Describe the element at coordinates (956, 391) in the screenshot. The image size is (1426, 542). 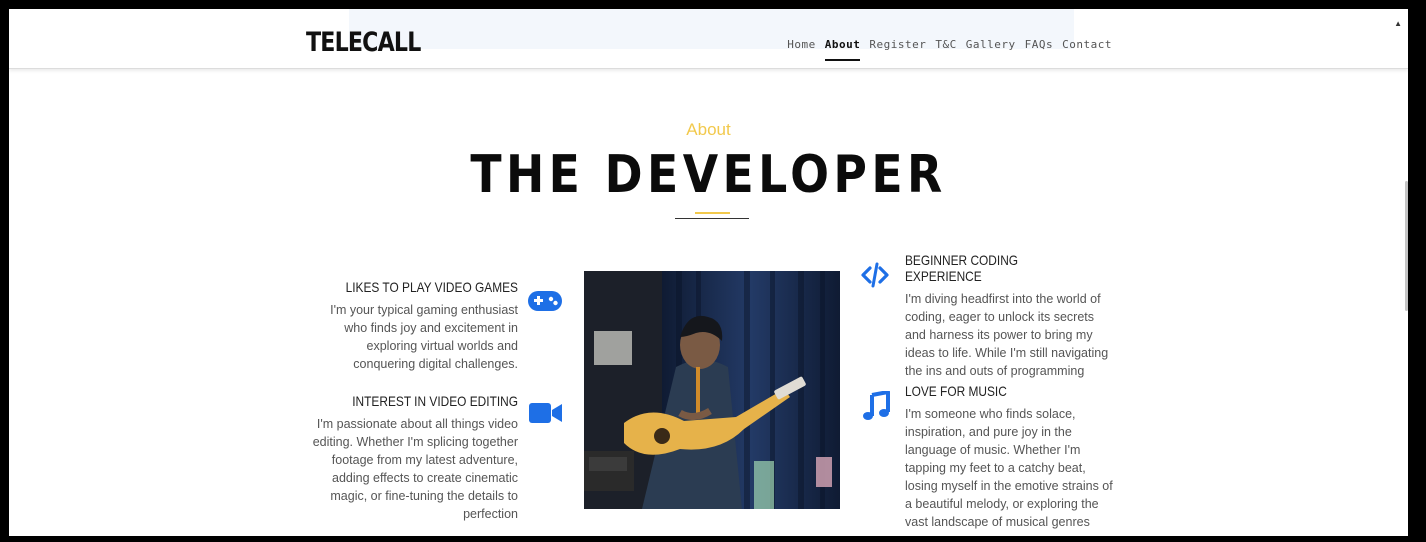
I see `feature-music-title: LOVE FOR MUSIC` at that location.